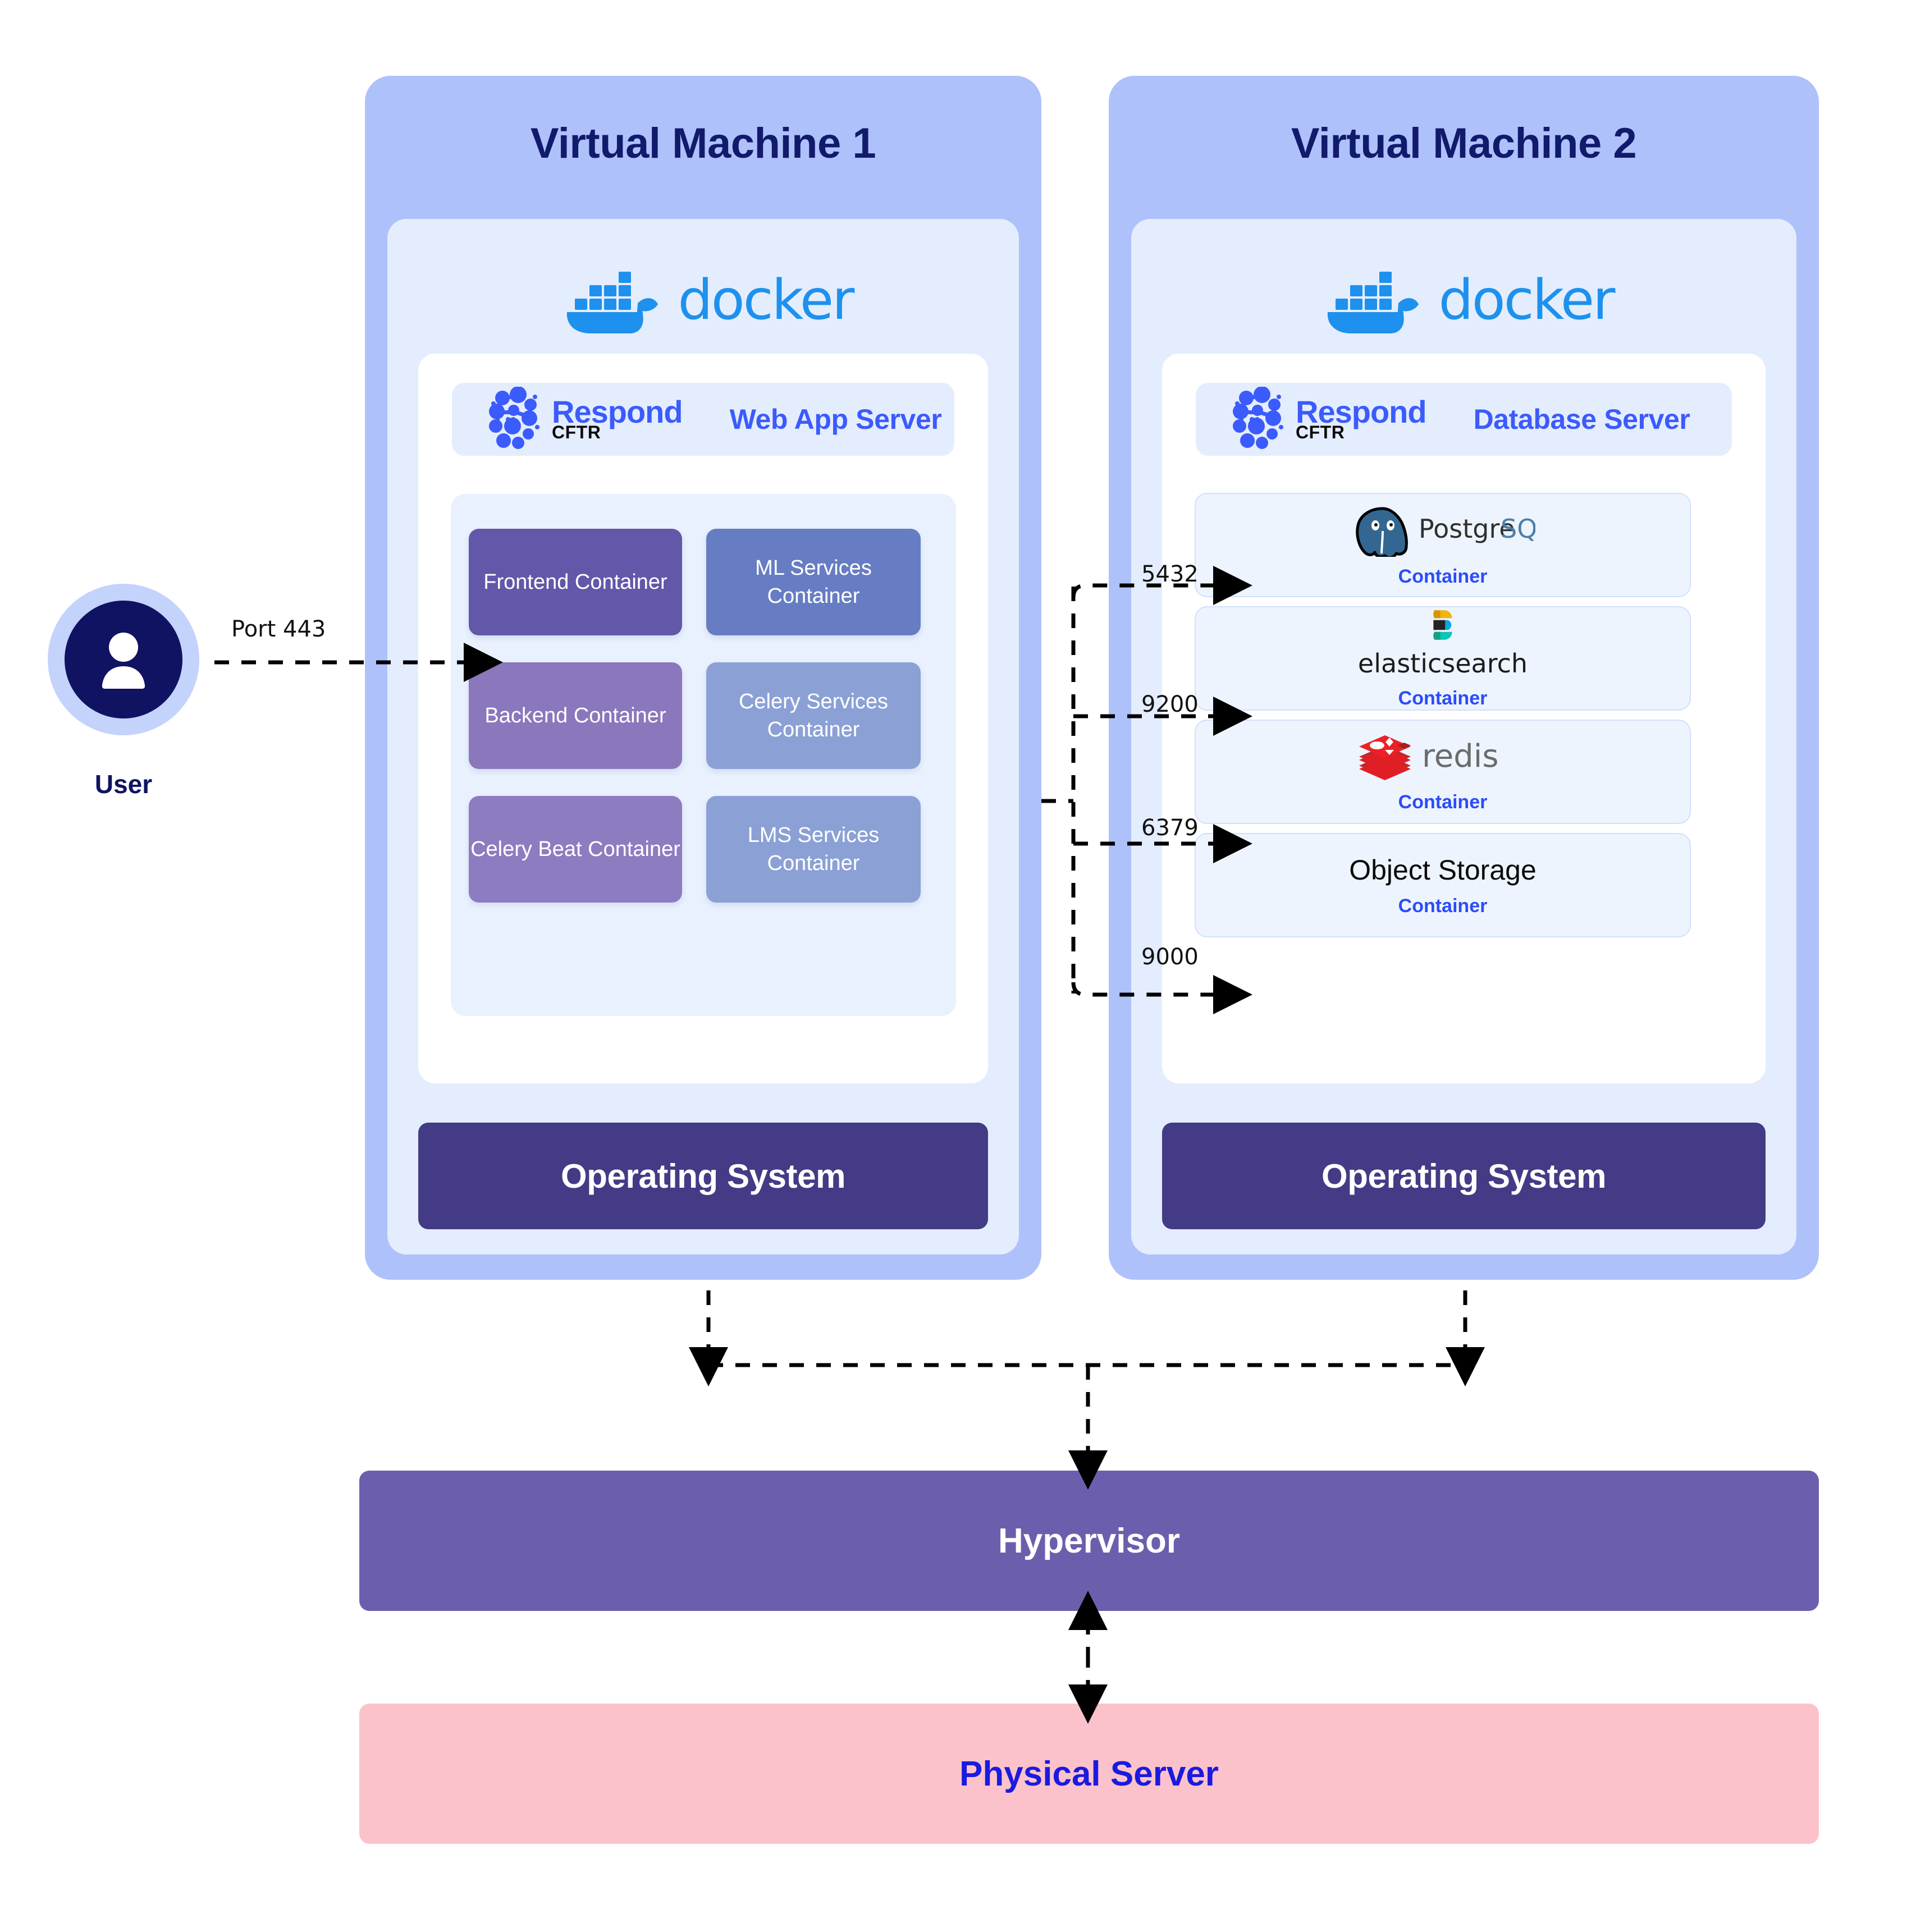 The width and height of the screenshot is (1916, 1932). I want to click on container-backend: Backend Container, so click(575, 716).